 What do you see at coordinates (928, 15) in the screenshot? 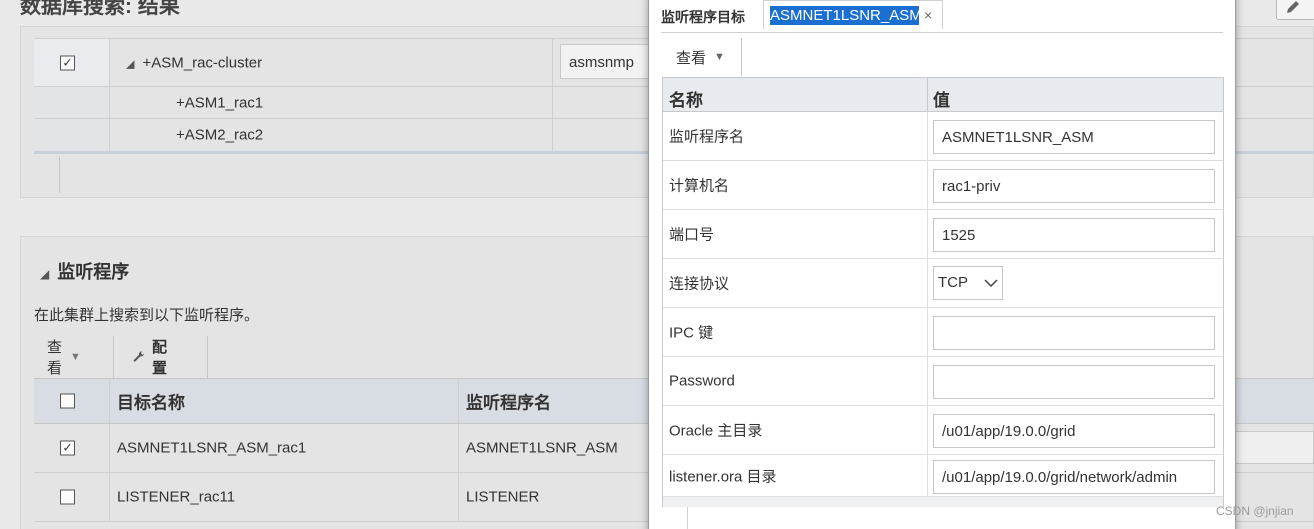
I see `close-icon: ×` at bounding box center [928, 15].